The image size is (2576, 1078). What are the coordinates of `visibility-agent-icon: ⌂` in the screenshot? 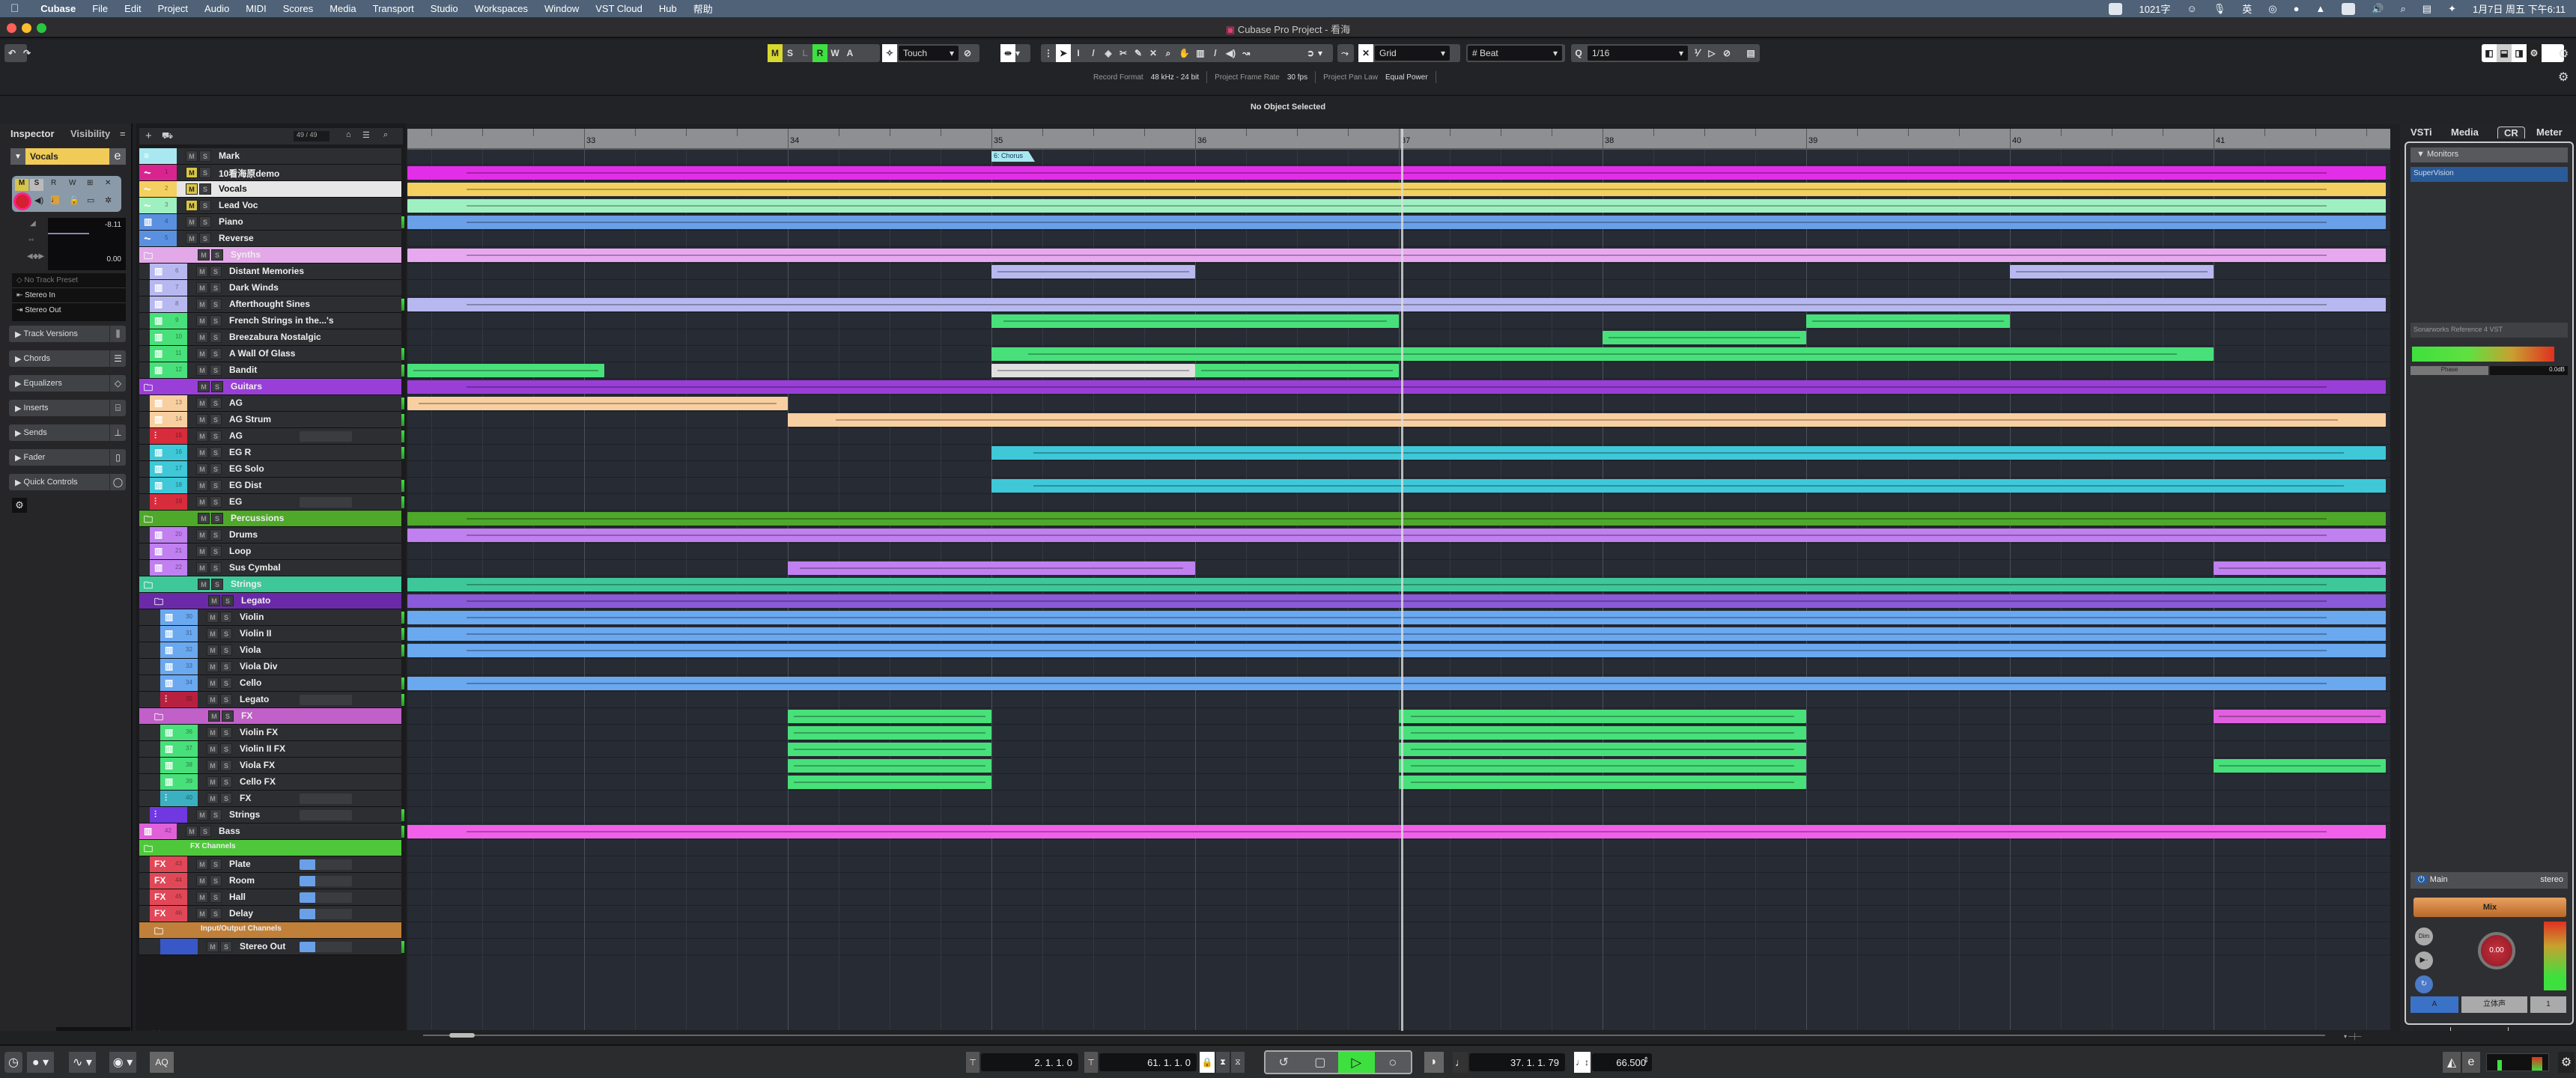 It's located at (348, 134).